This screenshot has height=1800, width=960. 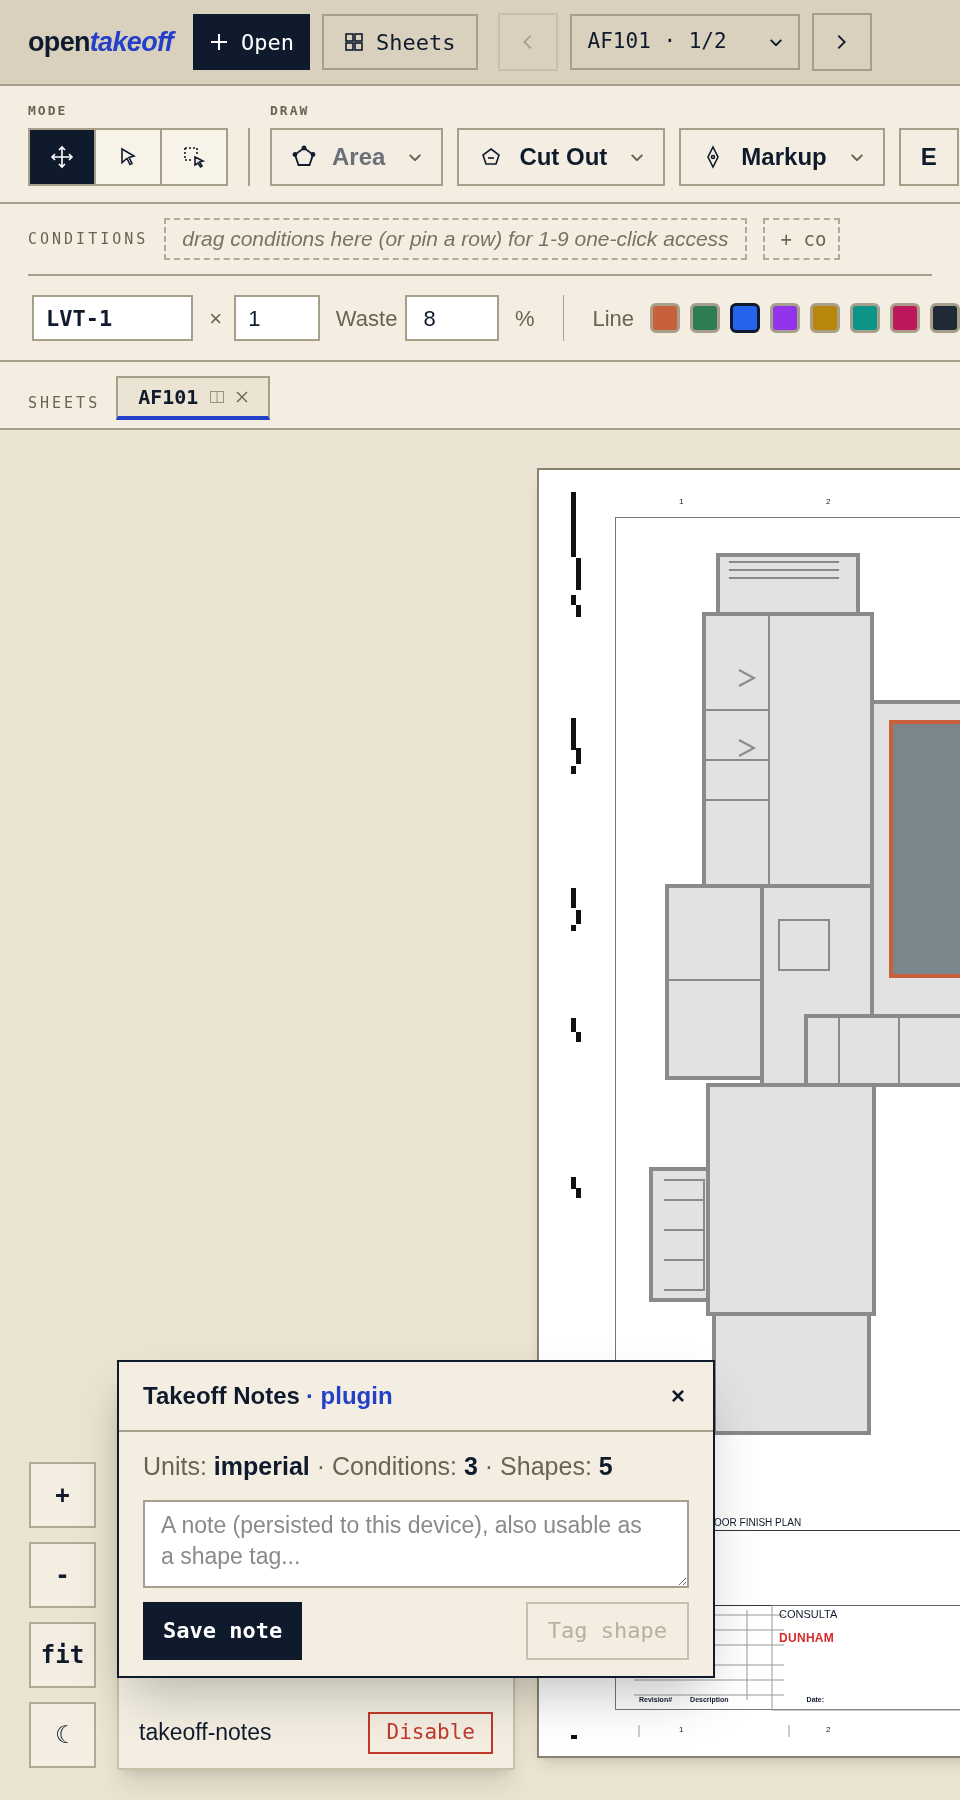 I want to click on app-logo: opentakeoff, so click(x=101, y=42).